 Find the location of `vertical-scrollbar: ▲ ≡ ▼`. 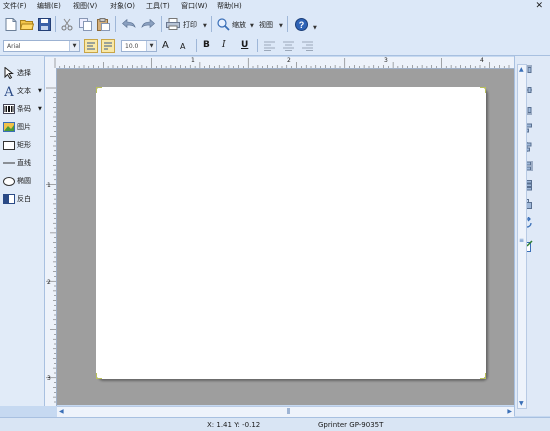

vertical-scrollbar: ▲ ≡ ▼ is located at coordinates (522, 236).